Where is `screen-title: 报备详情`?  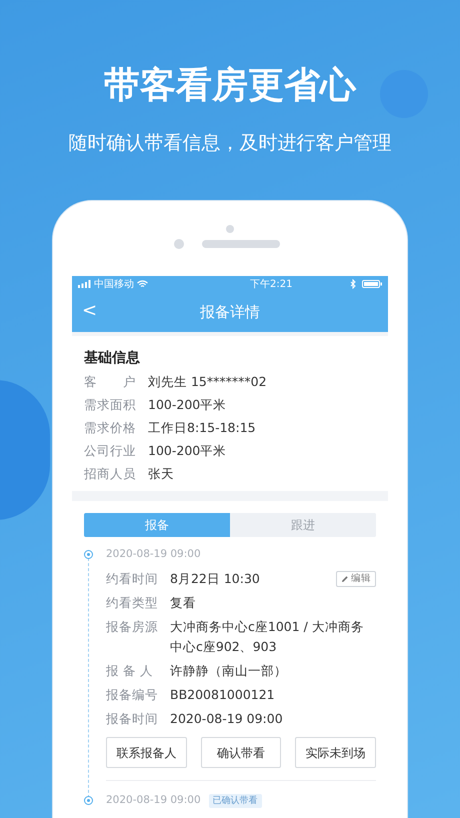 screen-title: 报备详情 is located at coordinates (230, 312).